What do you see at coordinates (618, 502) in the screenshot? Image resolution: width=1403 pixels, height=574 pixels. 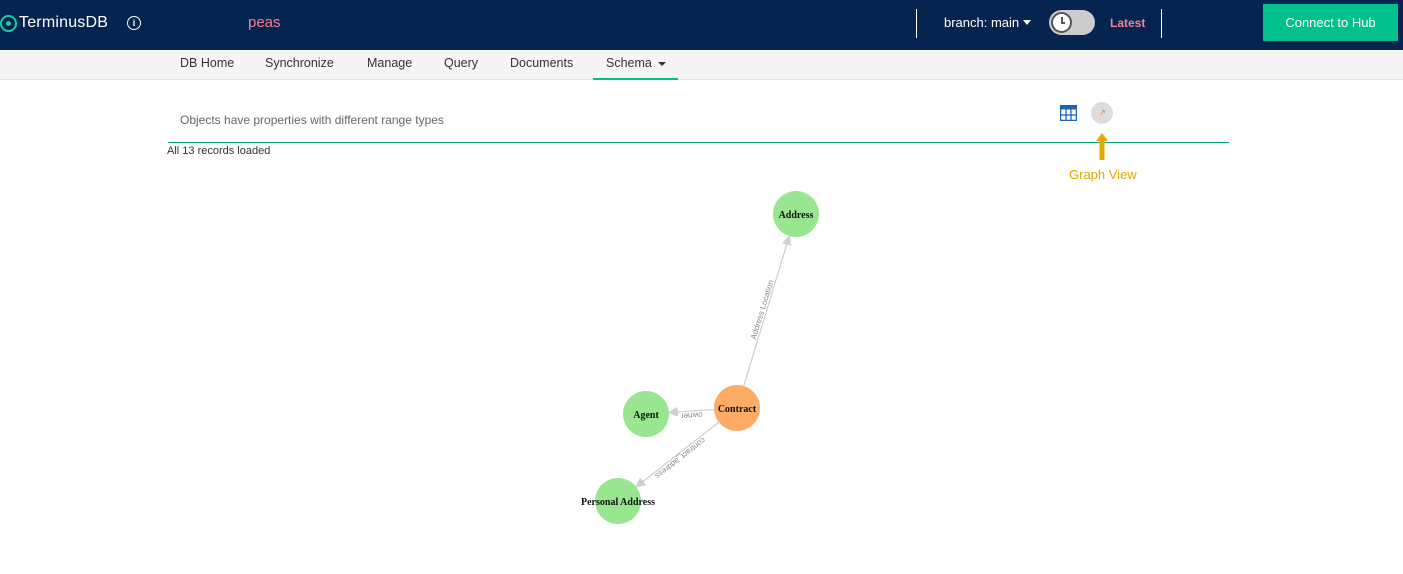 I see `graph-node-label: Personal Address` at bounding box center [618, 502].